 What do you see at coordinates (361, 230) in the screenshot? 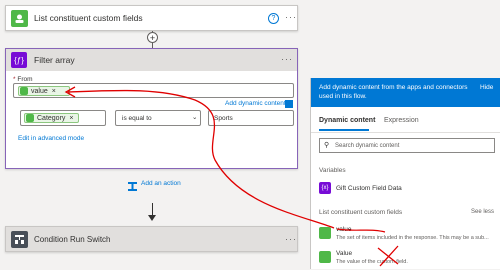
I see `annotation-underline` at bounding box center [361, 230].